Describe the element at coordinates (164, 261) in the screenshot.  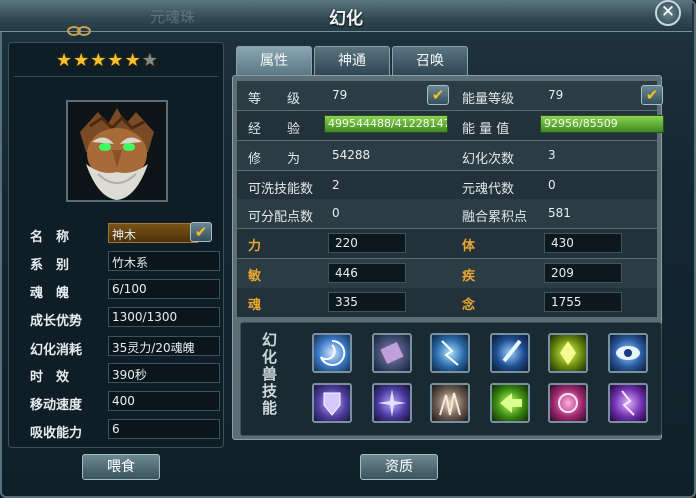
I see `type-value: 竹木系` at that location.